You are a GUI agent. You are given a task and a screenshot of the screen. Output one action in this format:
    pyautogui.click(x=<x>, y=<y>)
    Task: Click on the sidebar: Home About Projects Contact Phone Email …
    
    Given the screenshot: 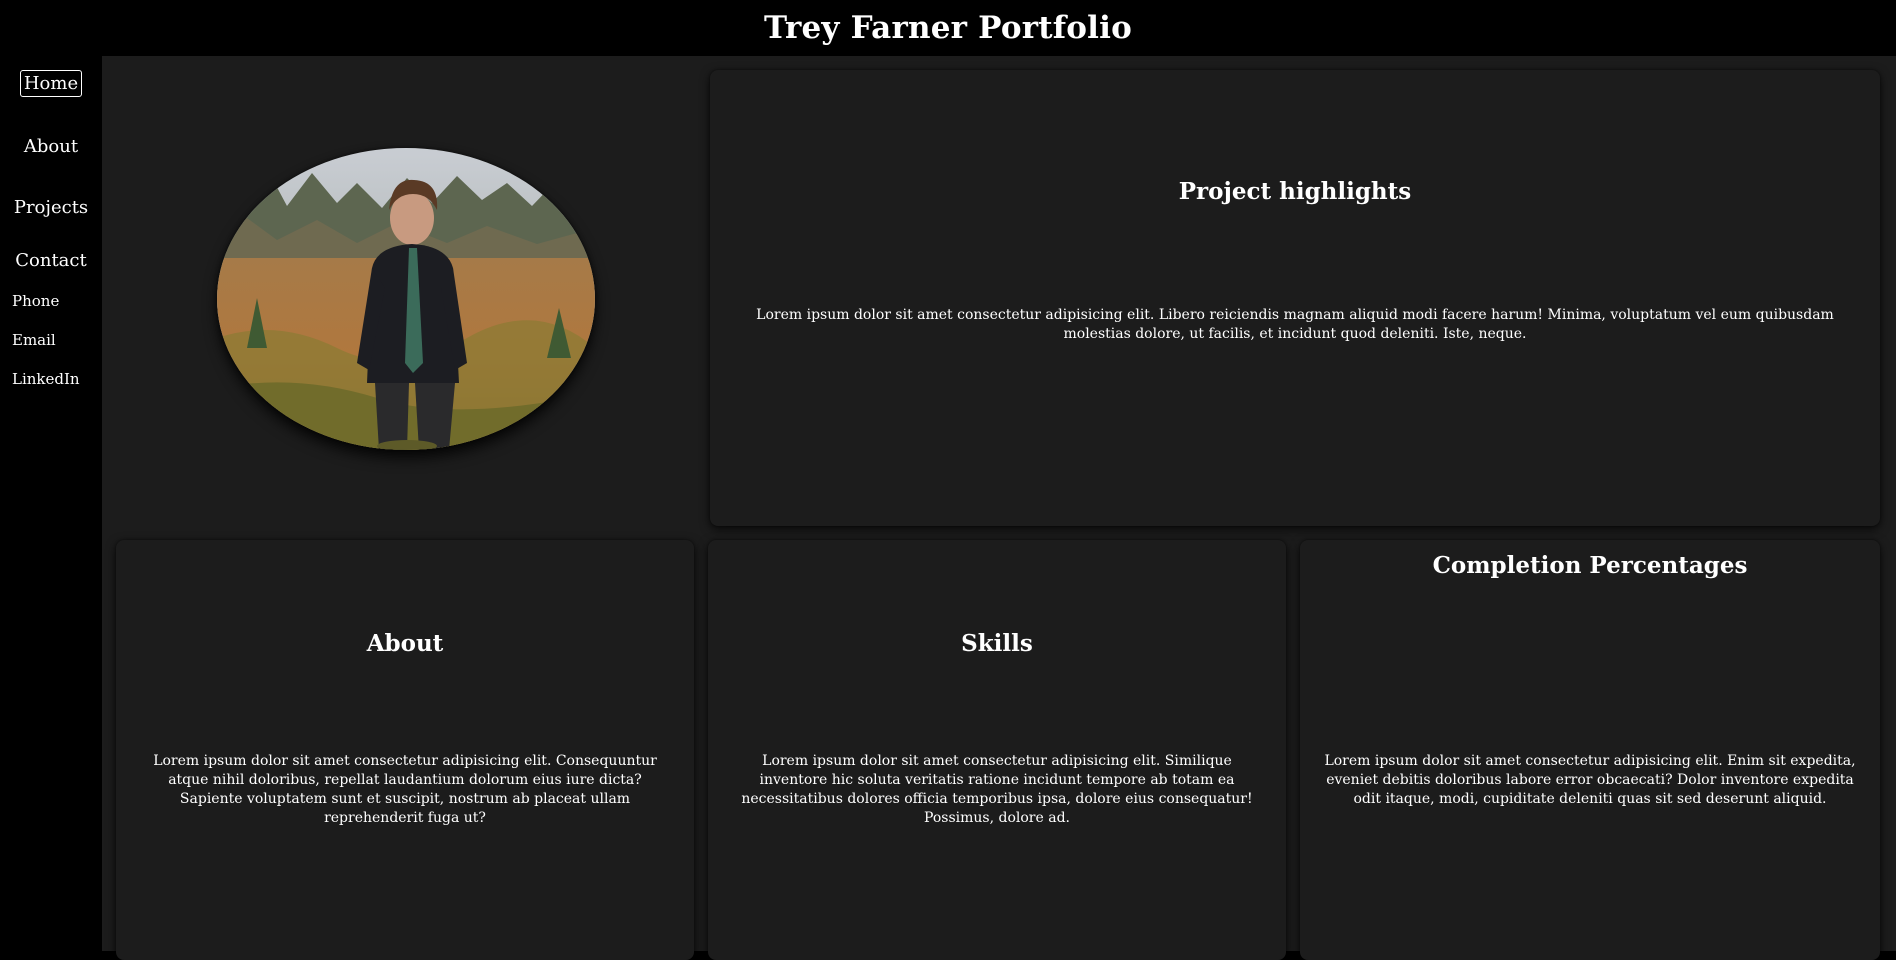 What is the action you would take?
    pyautogui.click(x=51, y=503)
    